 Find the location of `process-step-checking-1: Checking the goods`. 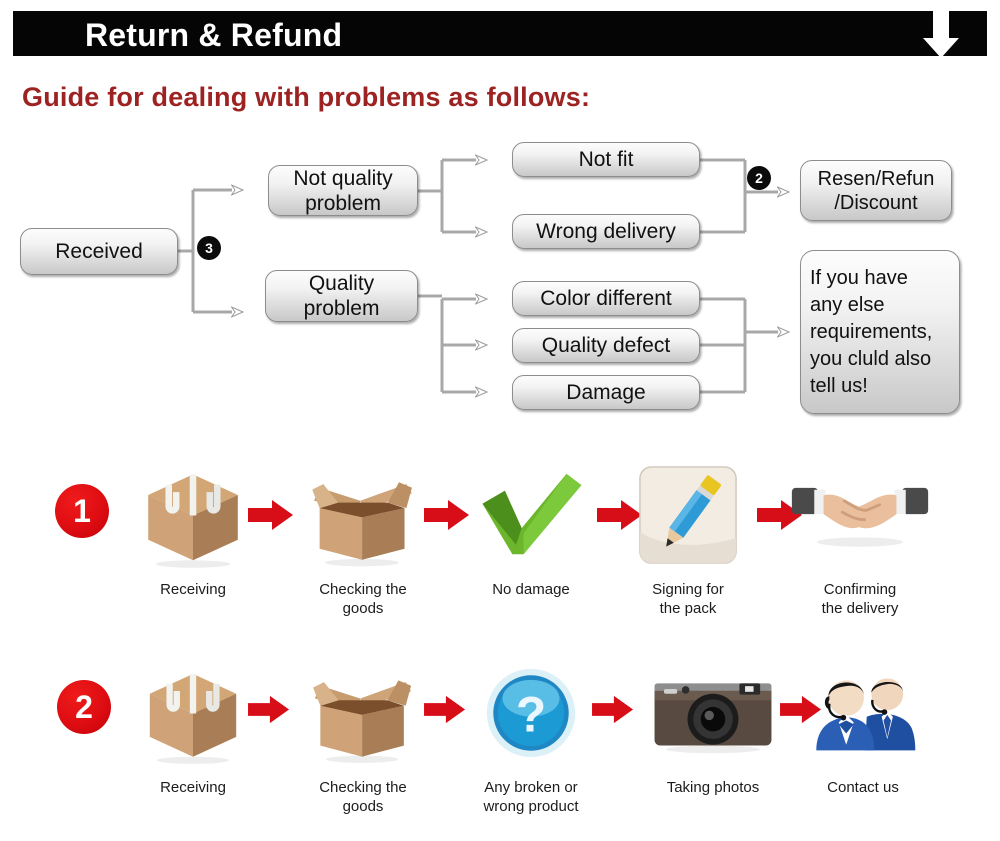

process-step-checking-1: Checking the goods is located at coordinates (363, 537).